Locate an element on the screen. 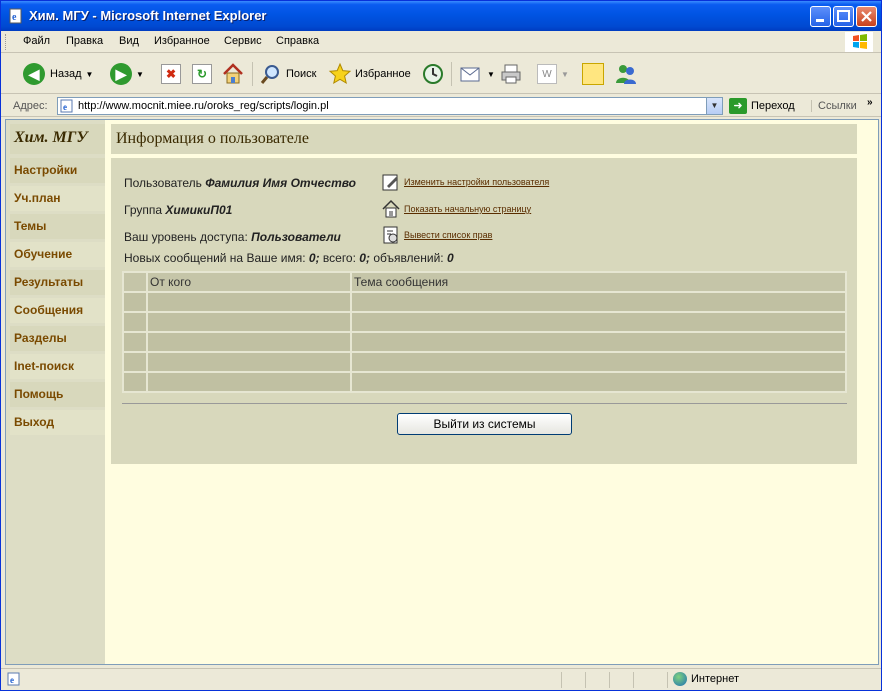  history-button is located at coordinates (433, 74).